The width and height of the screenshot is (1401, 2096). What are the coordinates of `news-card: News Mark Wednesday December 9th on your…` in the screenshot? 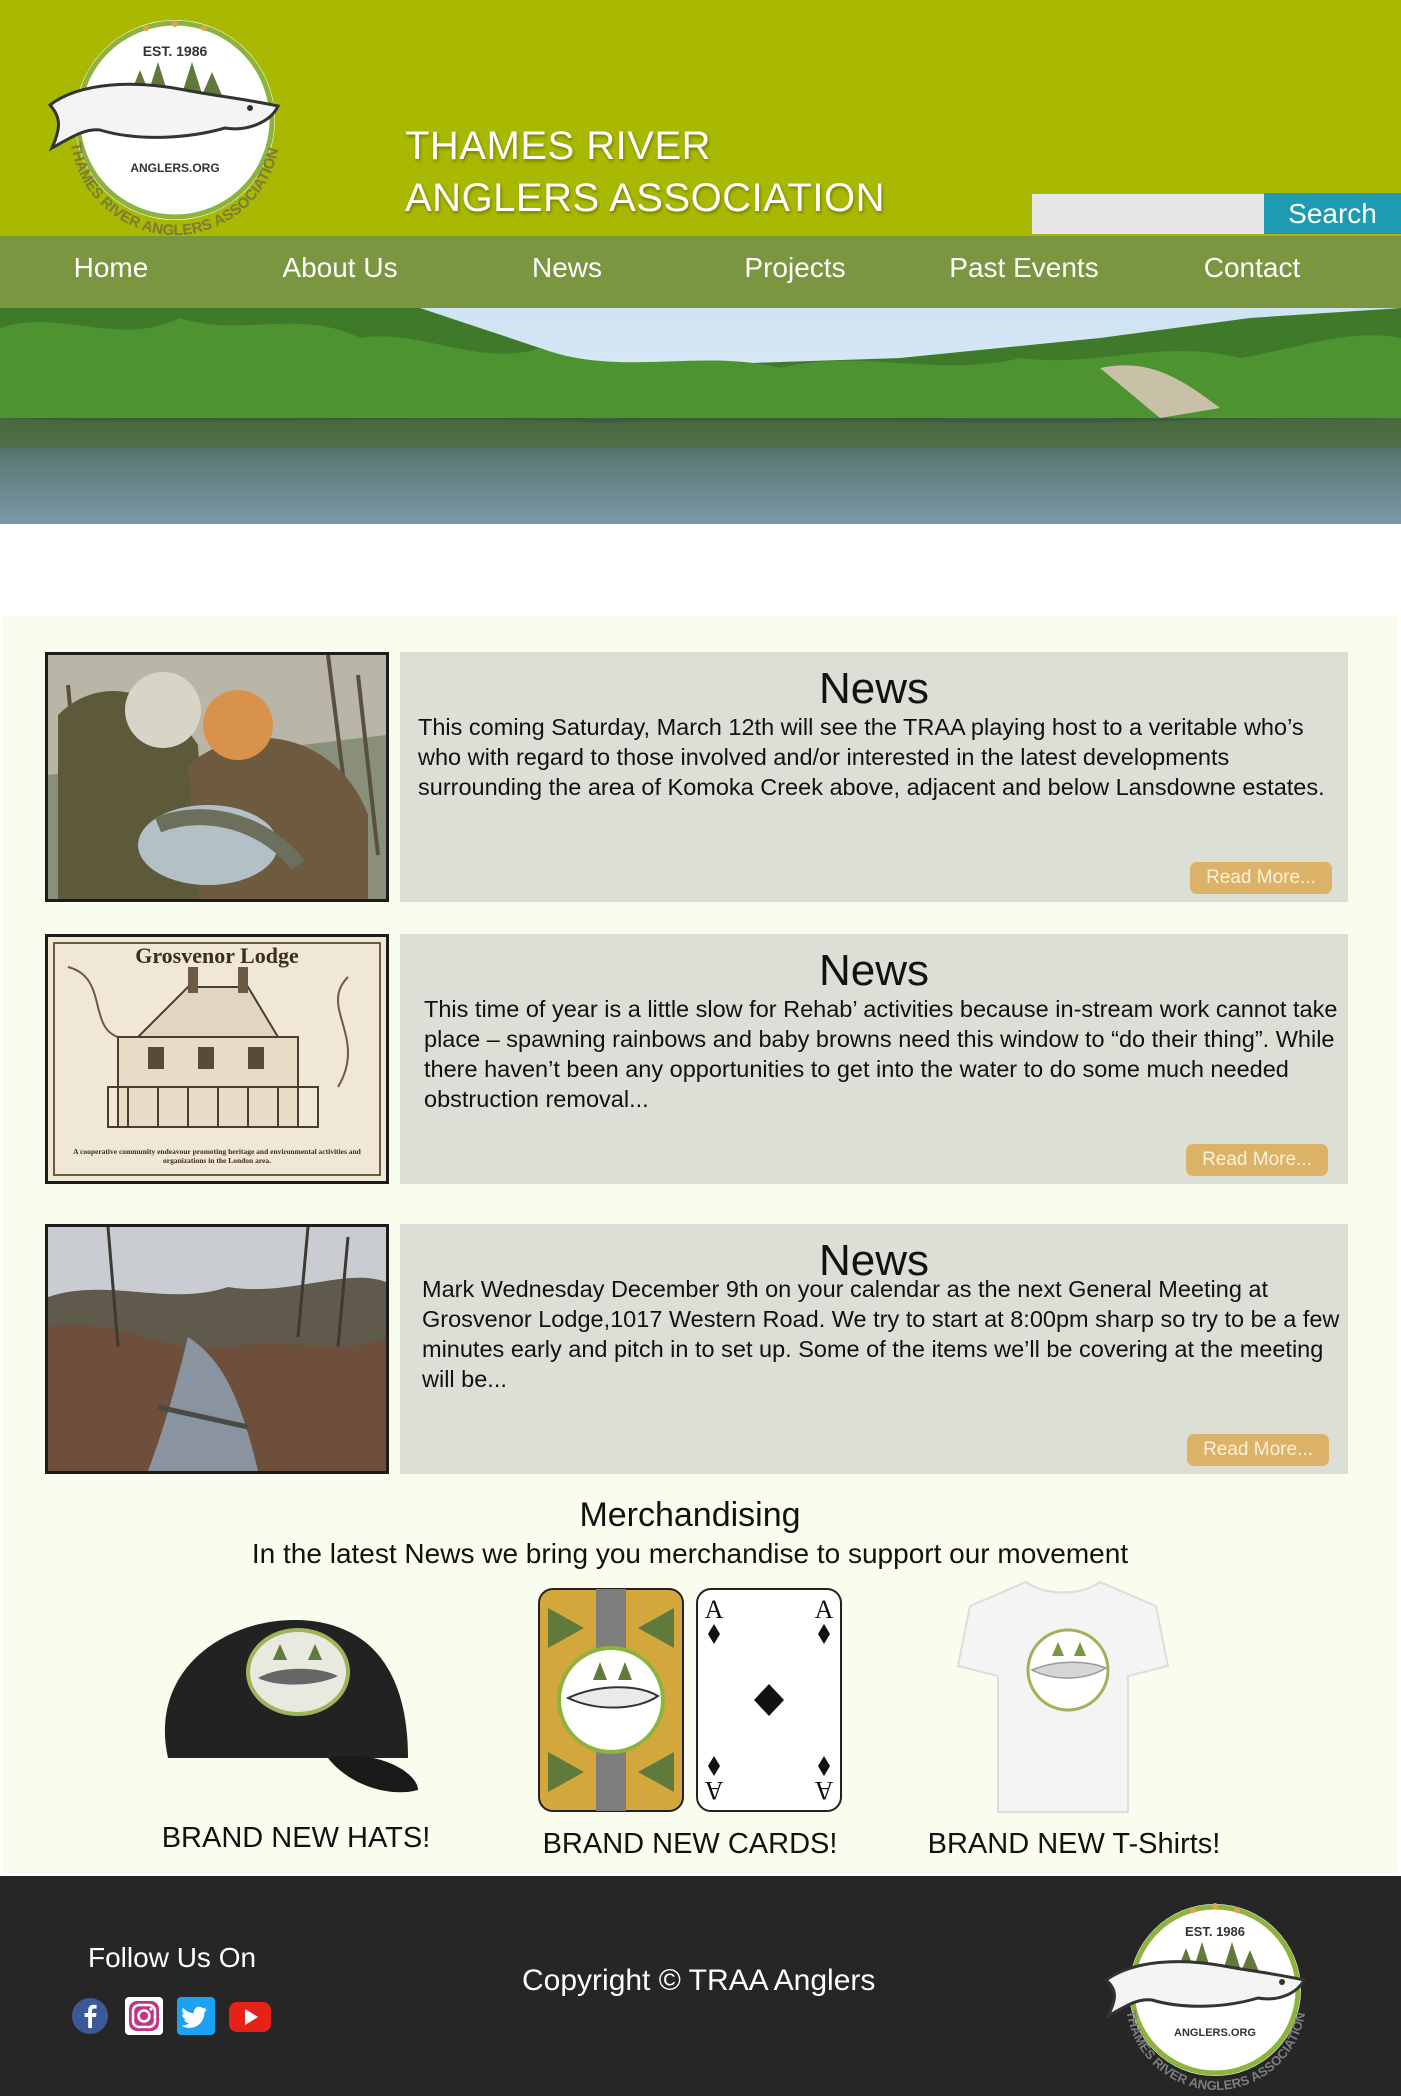 It's located at (874, 1349).